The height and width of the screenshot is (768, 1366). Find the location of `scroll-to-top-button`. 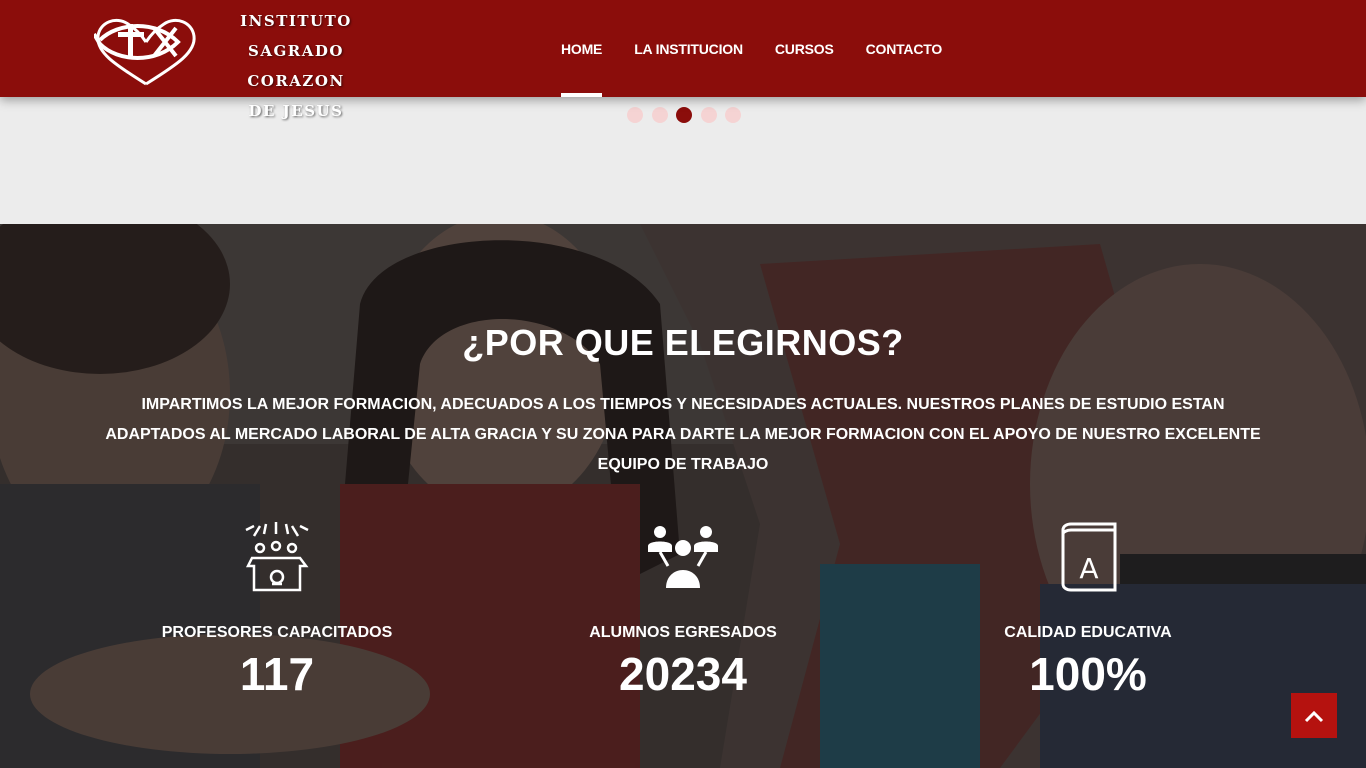

scroll-to-top-button is located at coordinates (1314, 715).